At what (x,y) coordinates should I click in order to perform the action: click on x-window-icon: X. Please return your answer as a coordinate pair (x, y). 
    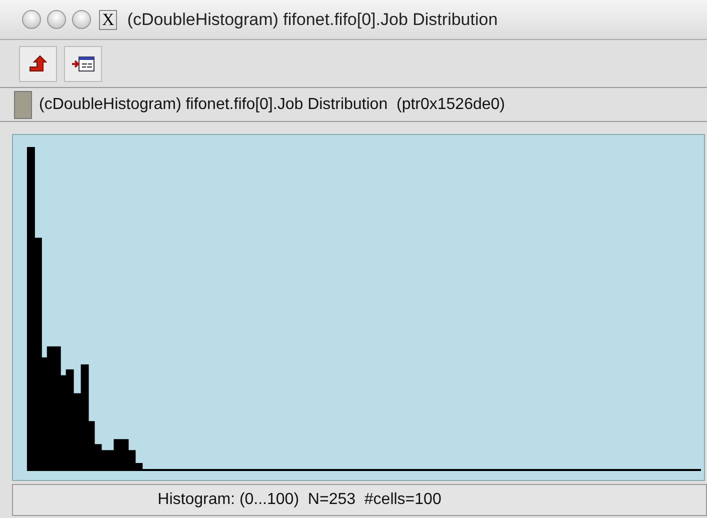
    Looking at the image, I should click on (108, 20).